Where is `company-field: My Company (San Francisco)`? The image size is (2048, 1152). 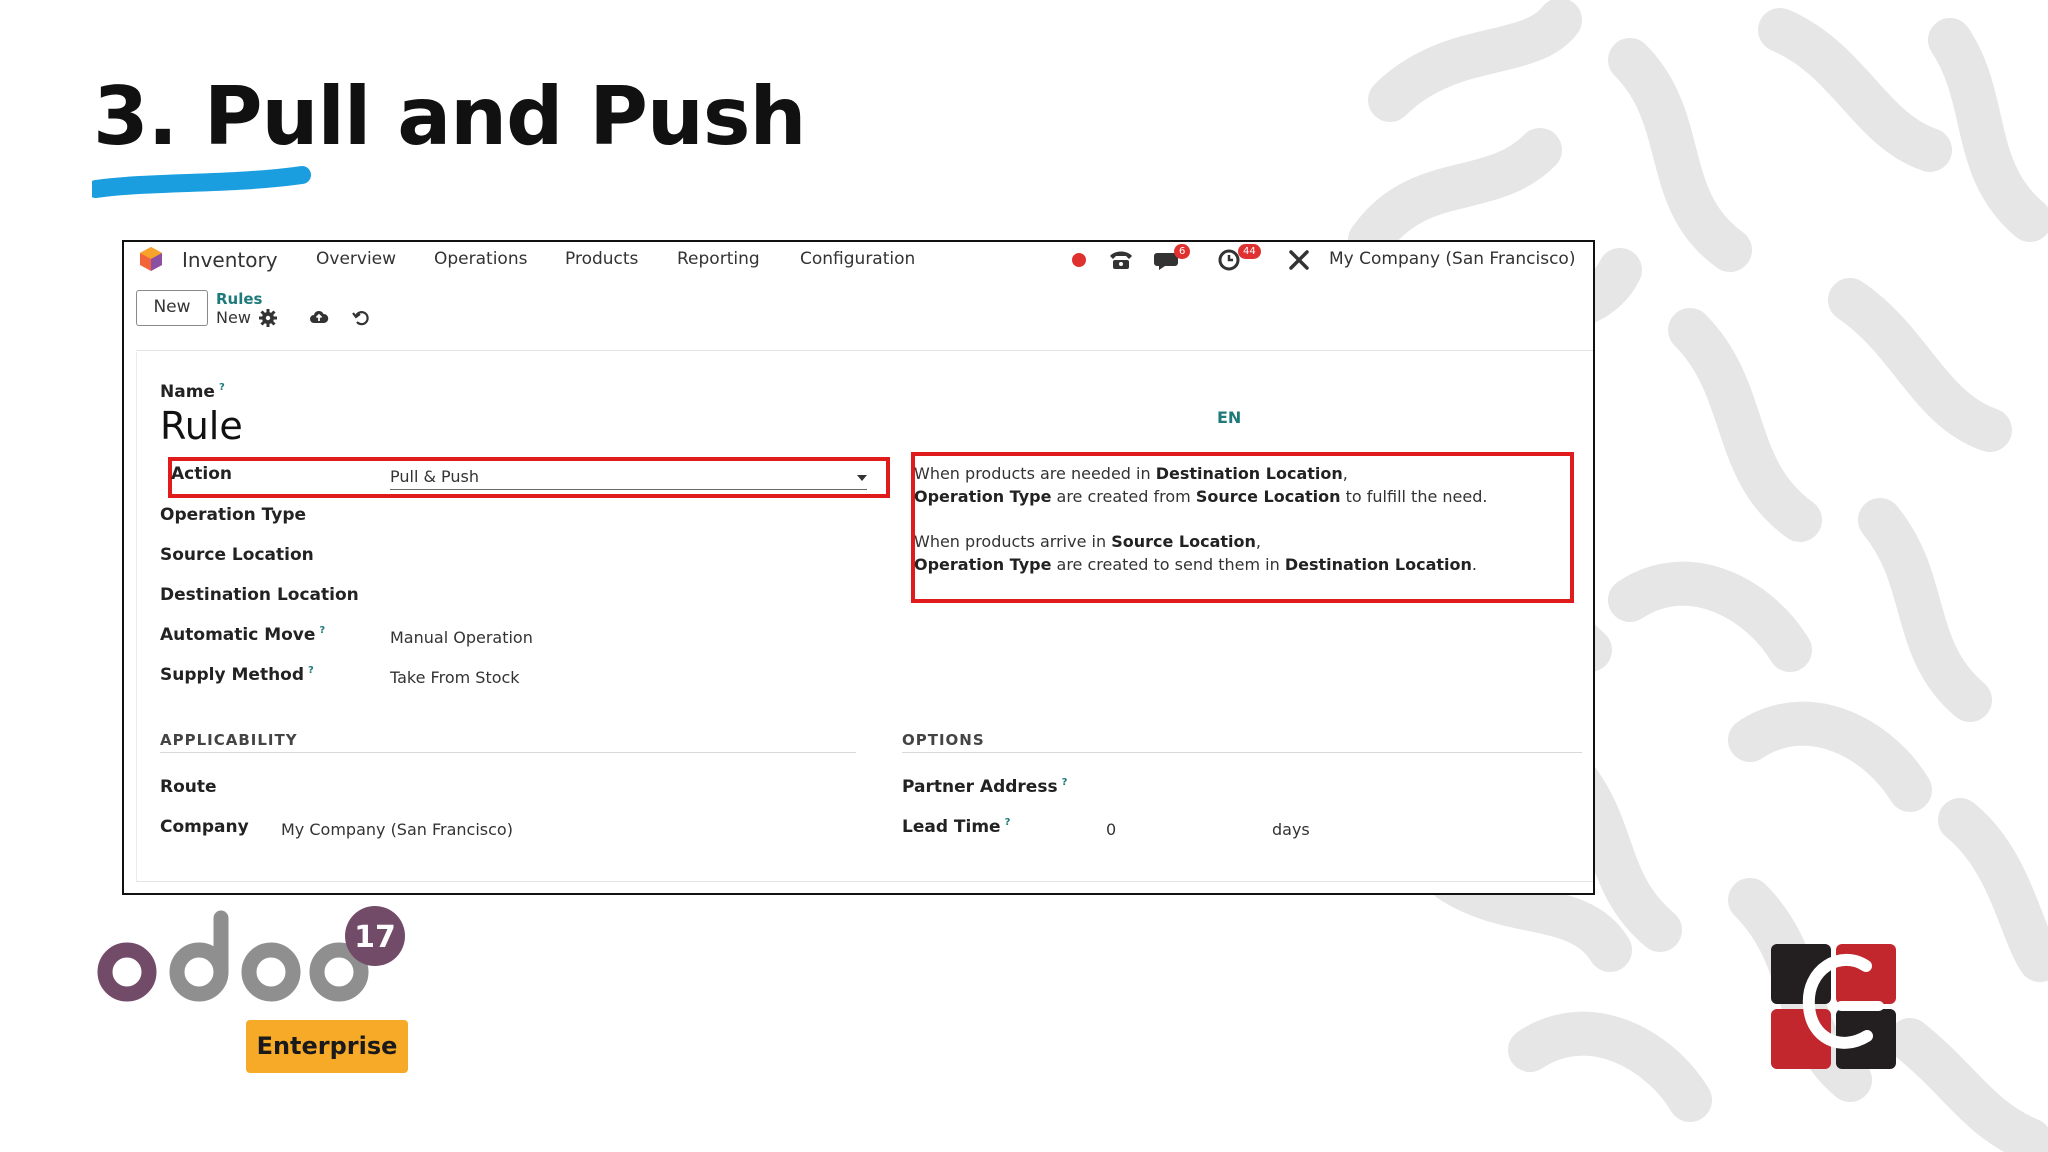 company-field: My Company (San Francisco) is located at coordinates (397, 829).